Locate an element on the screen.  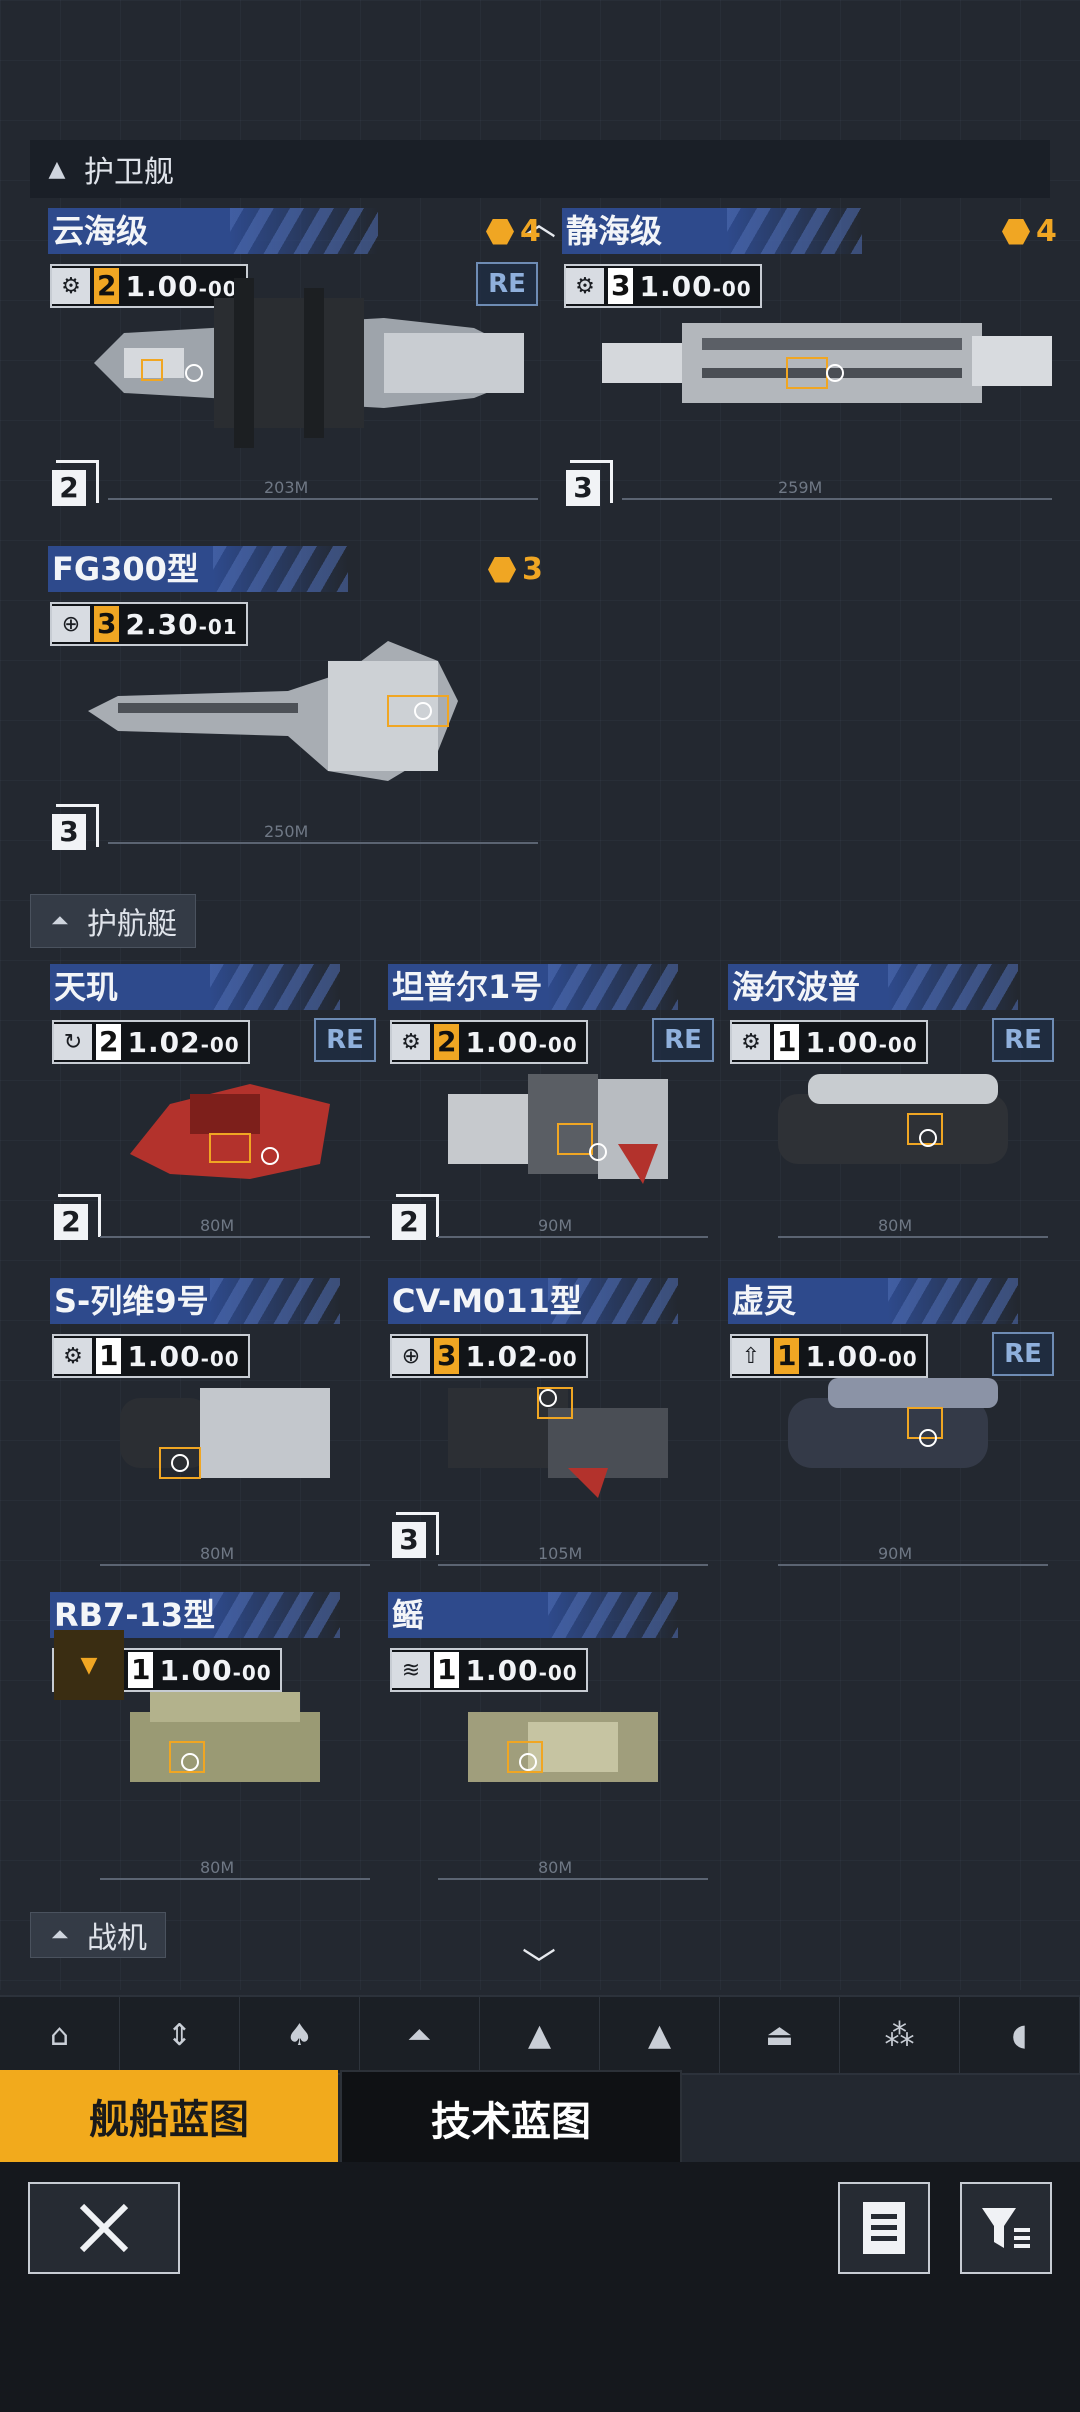
ship-card-cv-m011: CV-M011型 ⊕ 3 1.02-00 3 105M is located at coordinates (550, 1423).